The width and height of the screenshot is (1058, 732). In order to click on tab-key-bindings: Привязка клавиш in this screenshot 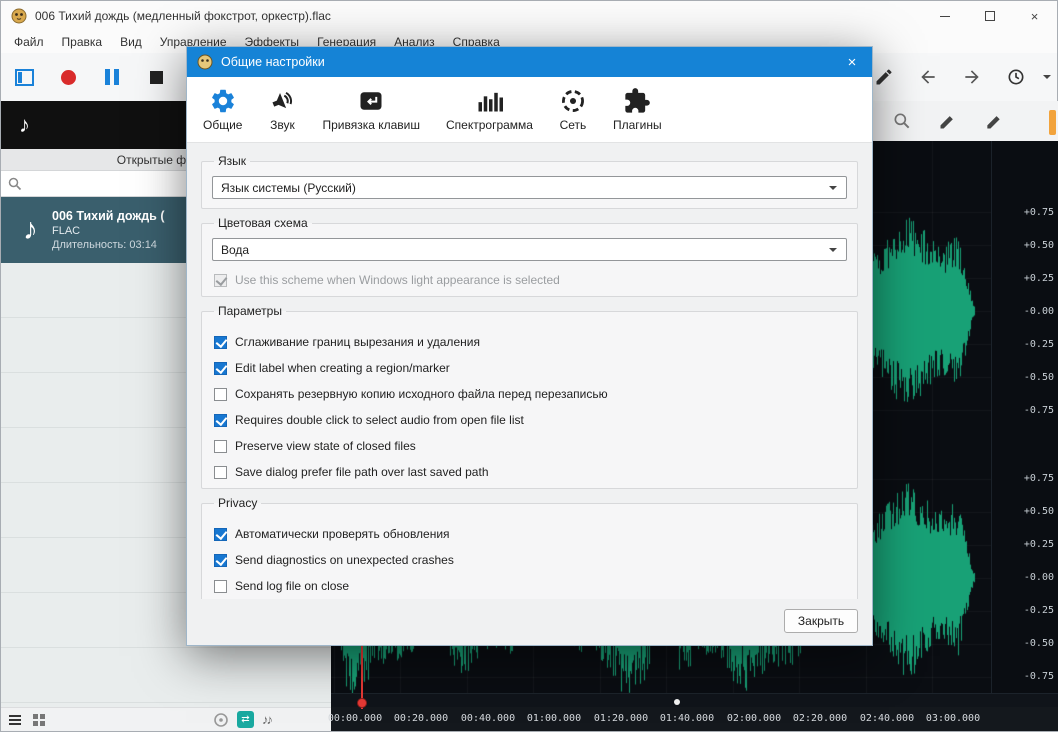, I will do `click(371, 109)`.